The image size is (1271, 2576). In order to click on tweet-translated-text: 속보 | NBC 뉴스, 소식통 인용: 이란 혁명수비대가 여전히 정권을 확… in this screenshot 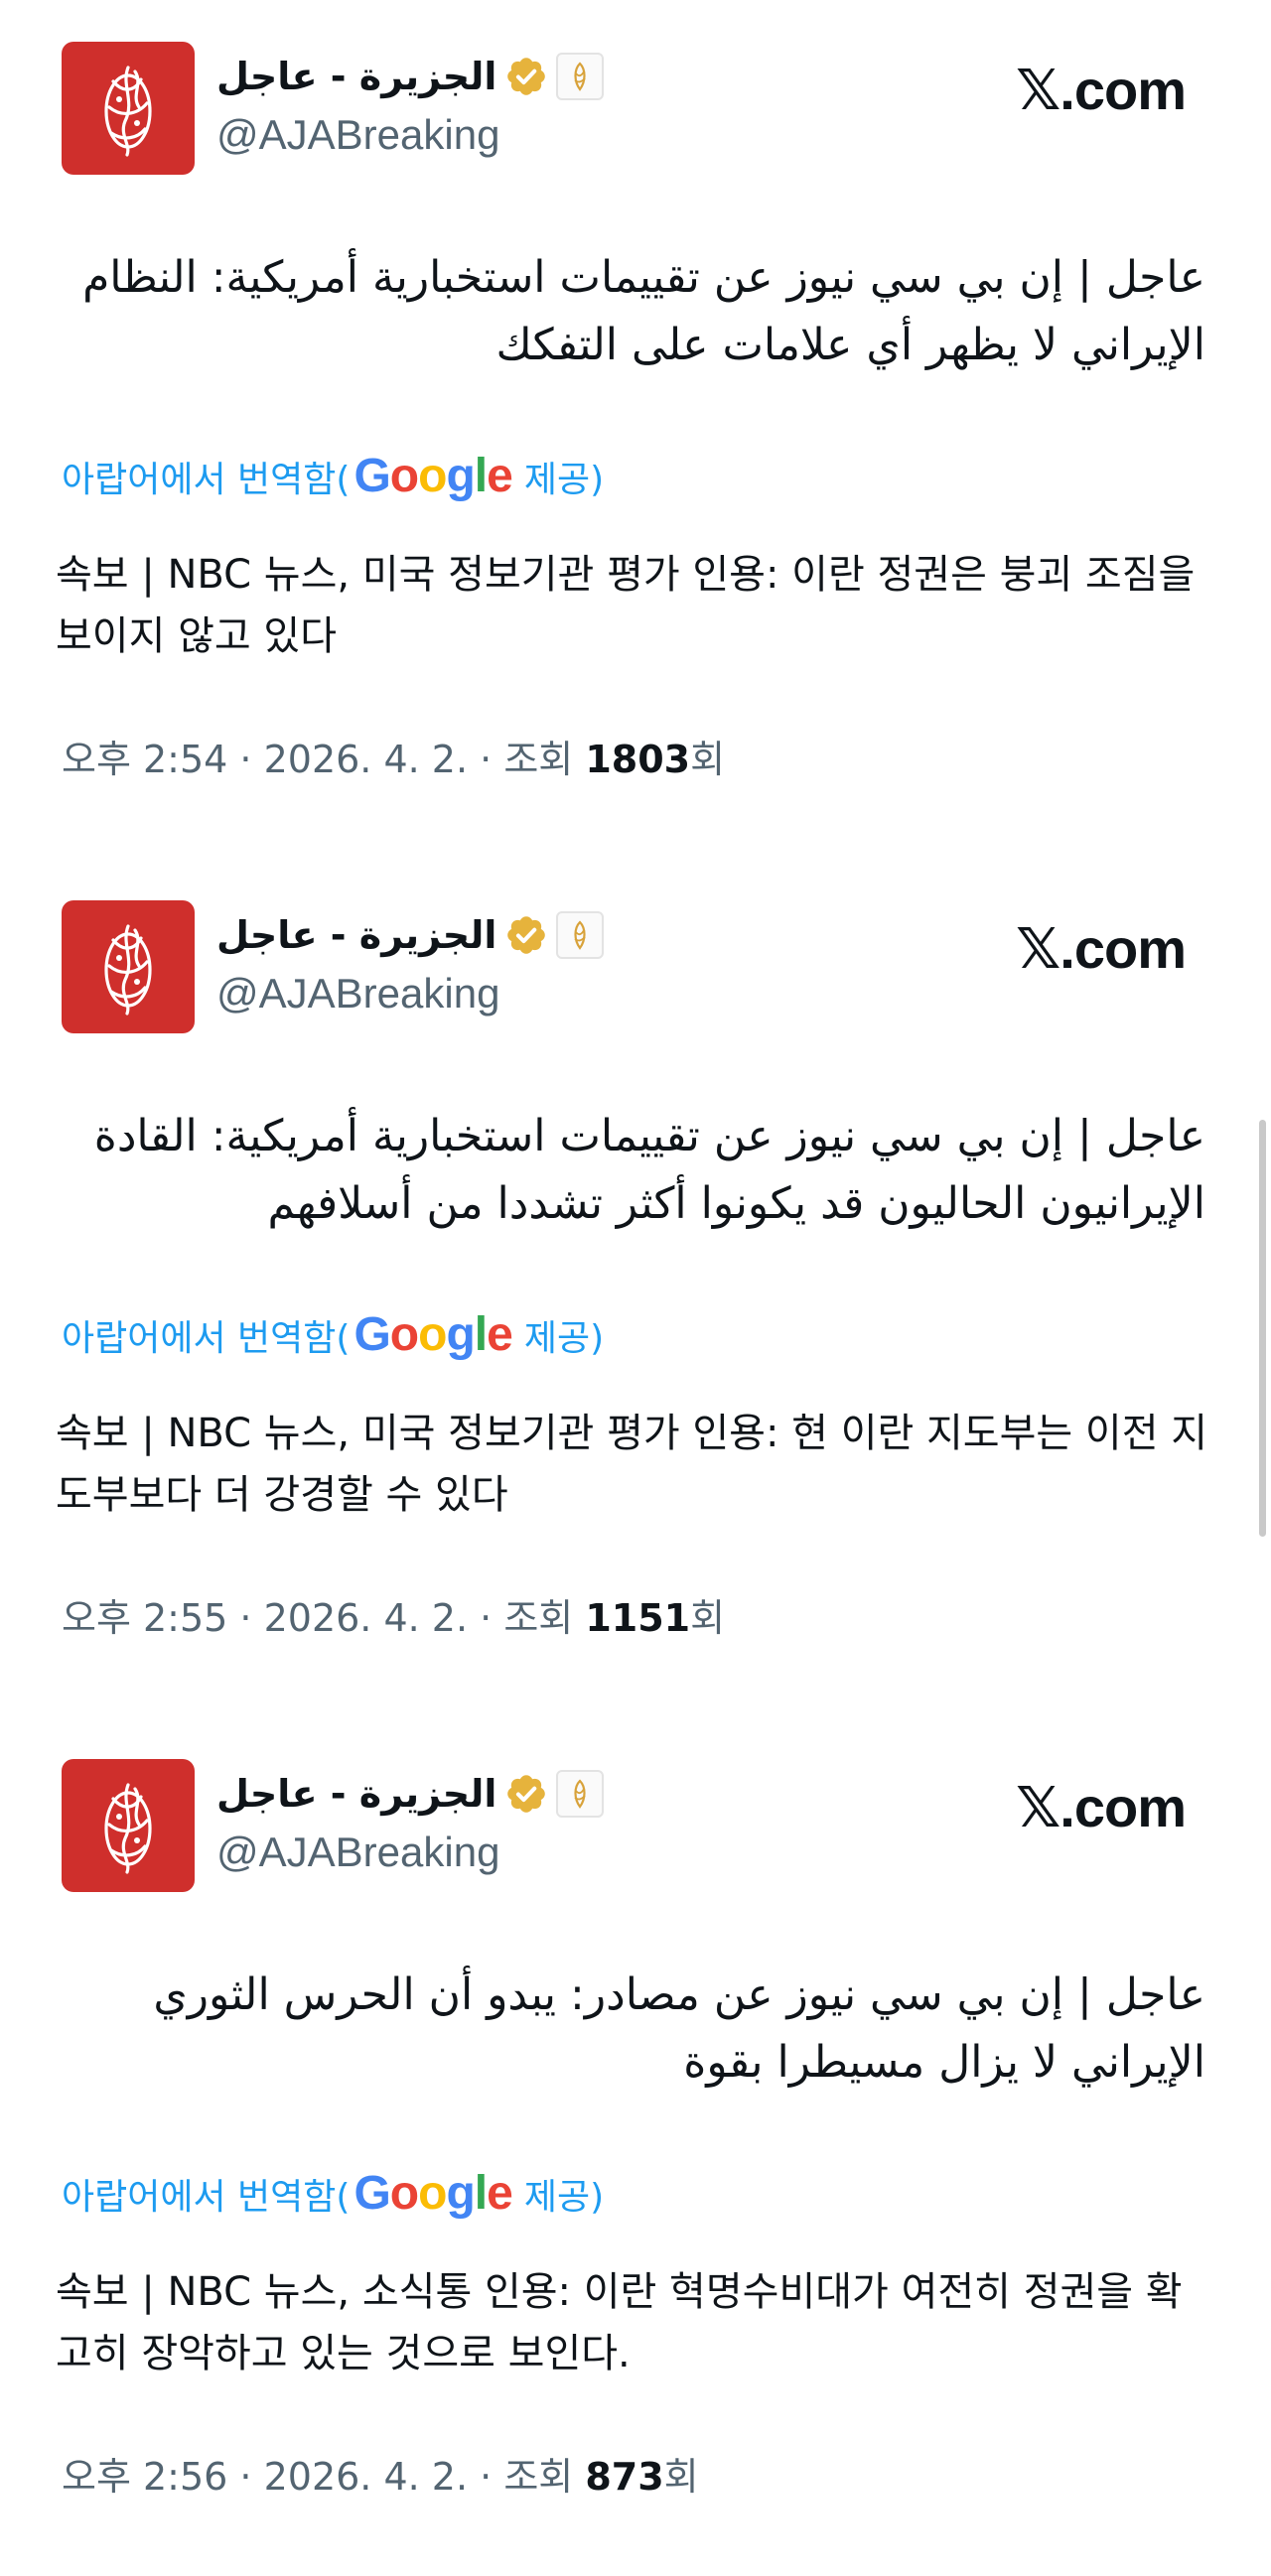, I will do `click(619, 2322)`.